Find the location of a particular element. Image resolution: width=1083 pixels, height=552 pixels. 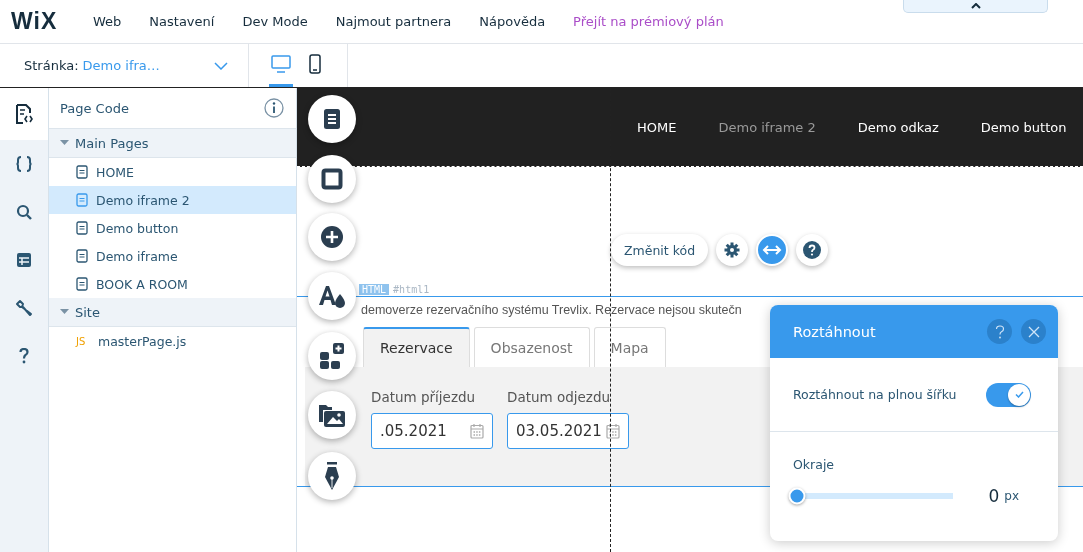

panel-title: Page Code is located at coordinates (94, 108).